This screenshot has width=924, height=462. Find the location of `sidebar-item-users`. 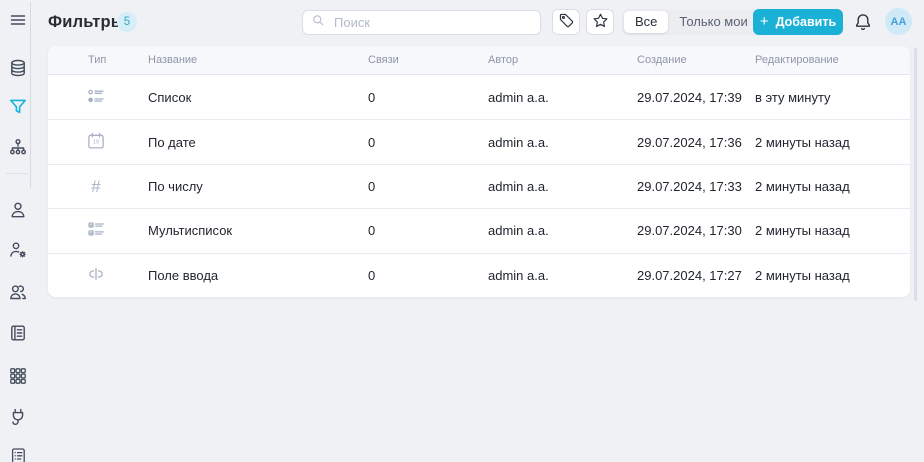

sidebar-item-users is located at coordinates (18, 292).